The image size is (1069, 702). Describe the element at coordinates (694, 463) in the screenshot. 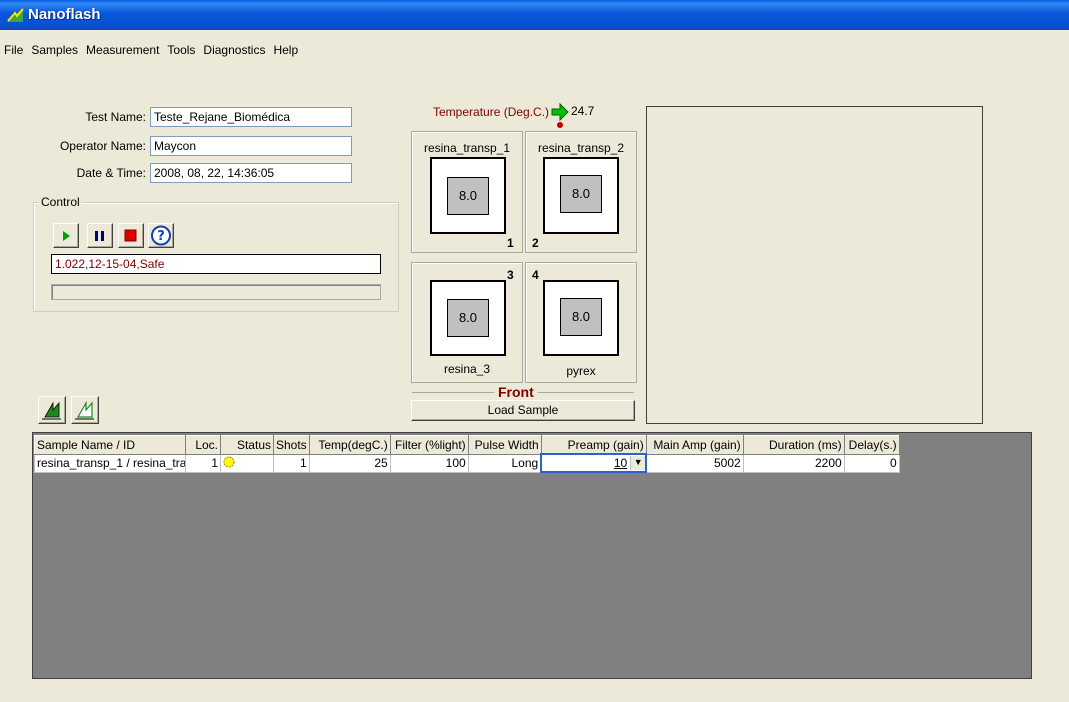

I see `cell-main-amp: 5002` at that location.